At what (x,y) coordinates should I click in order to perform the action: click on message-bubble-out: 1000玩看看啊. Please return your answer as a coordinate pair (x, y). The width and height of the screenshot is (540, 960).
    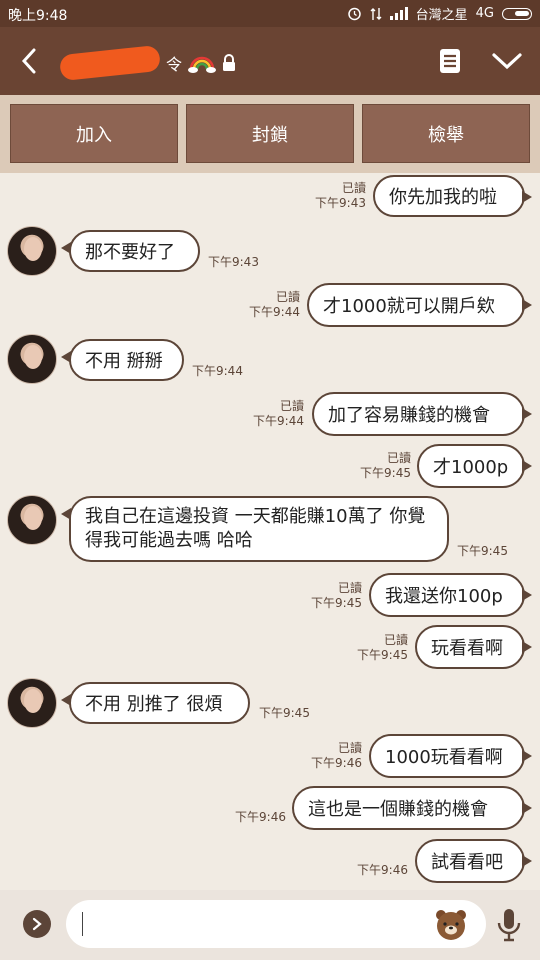
    Looking at the image, I should click on (450, 756).